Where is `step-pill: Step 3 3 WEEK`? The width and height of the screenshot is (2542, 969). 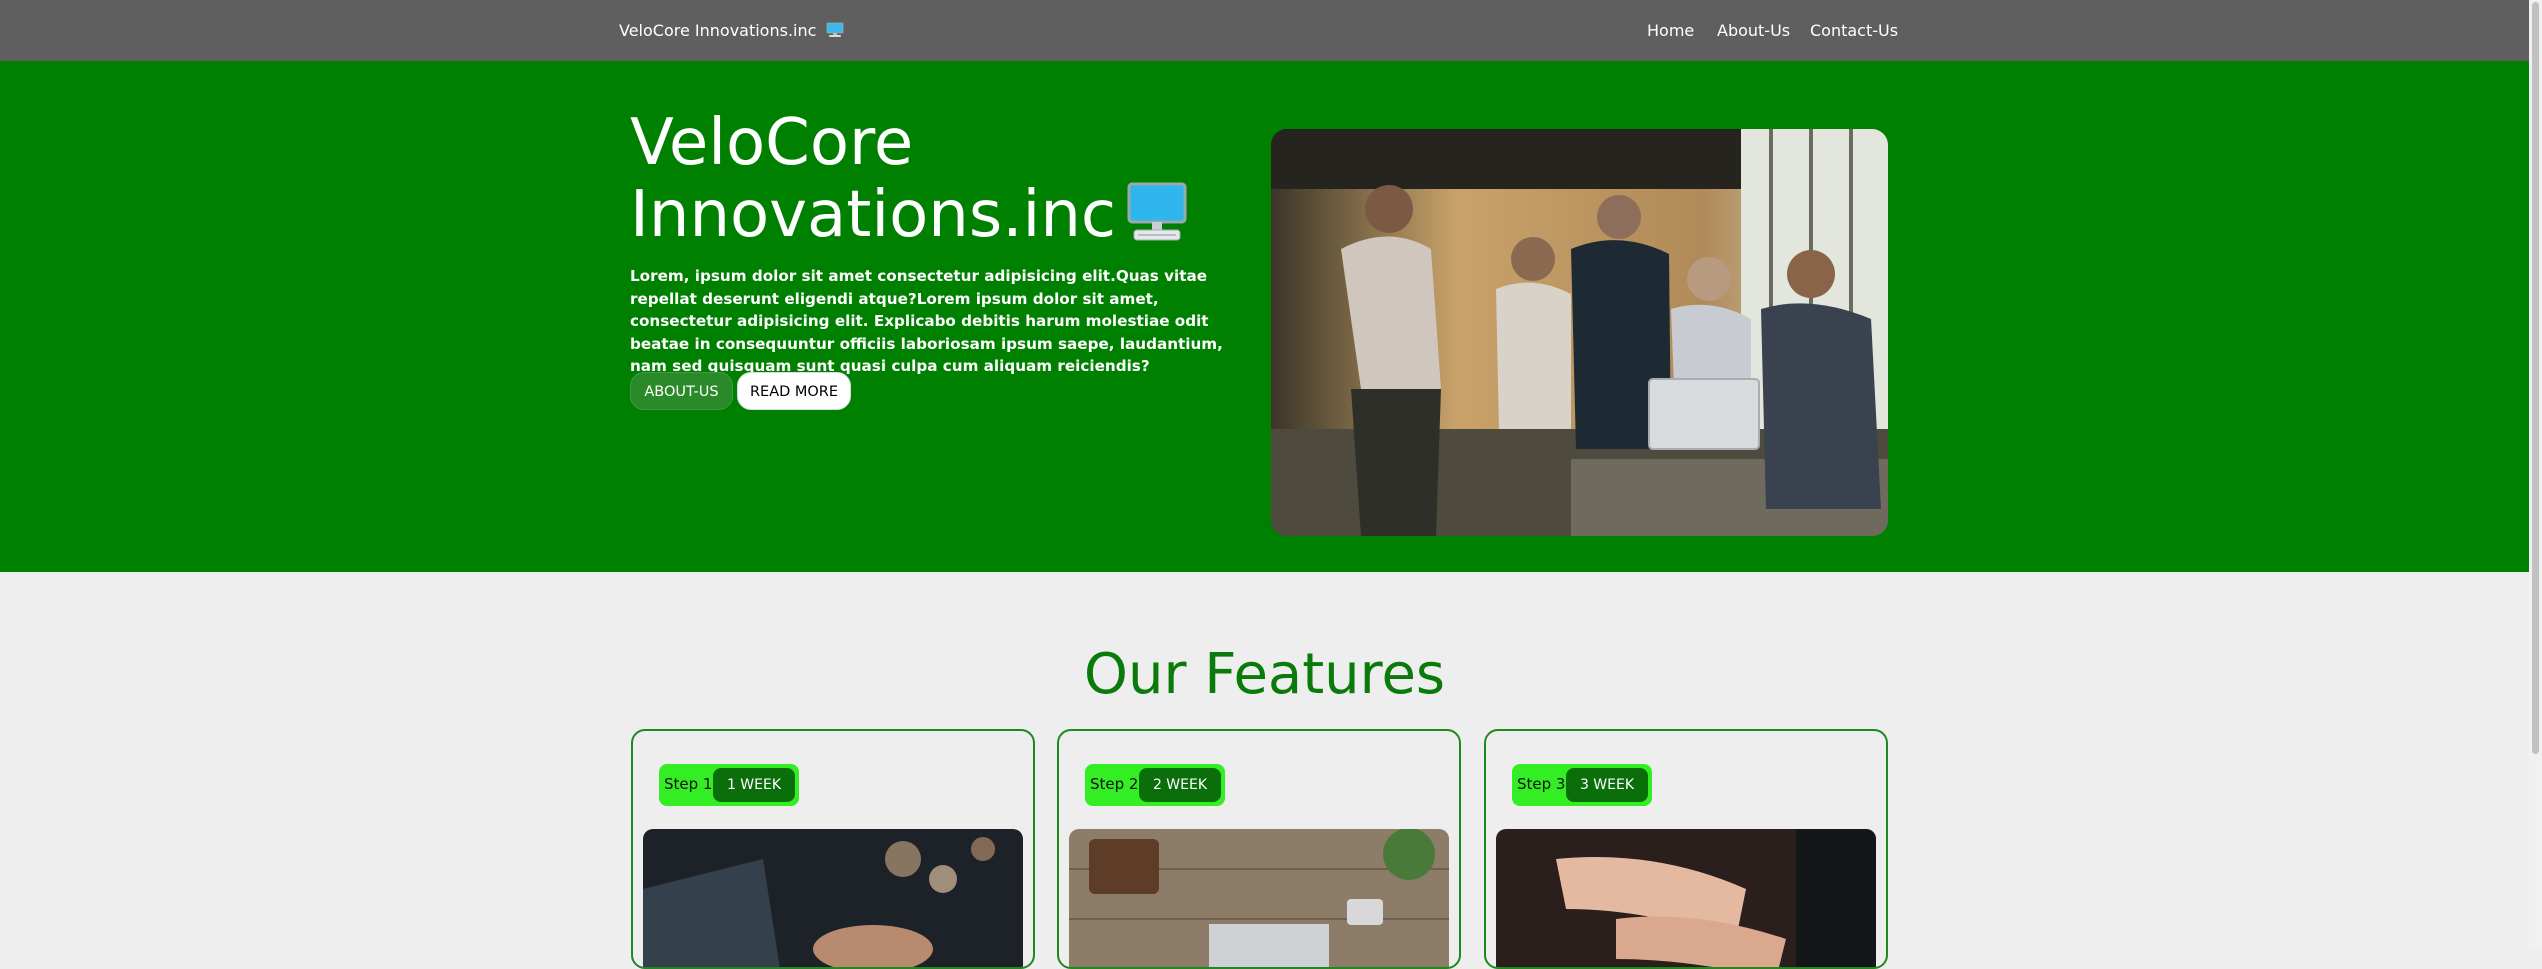 step-pill: Step 3 3 WEEK is located at coordinates (1582, 785).